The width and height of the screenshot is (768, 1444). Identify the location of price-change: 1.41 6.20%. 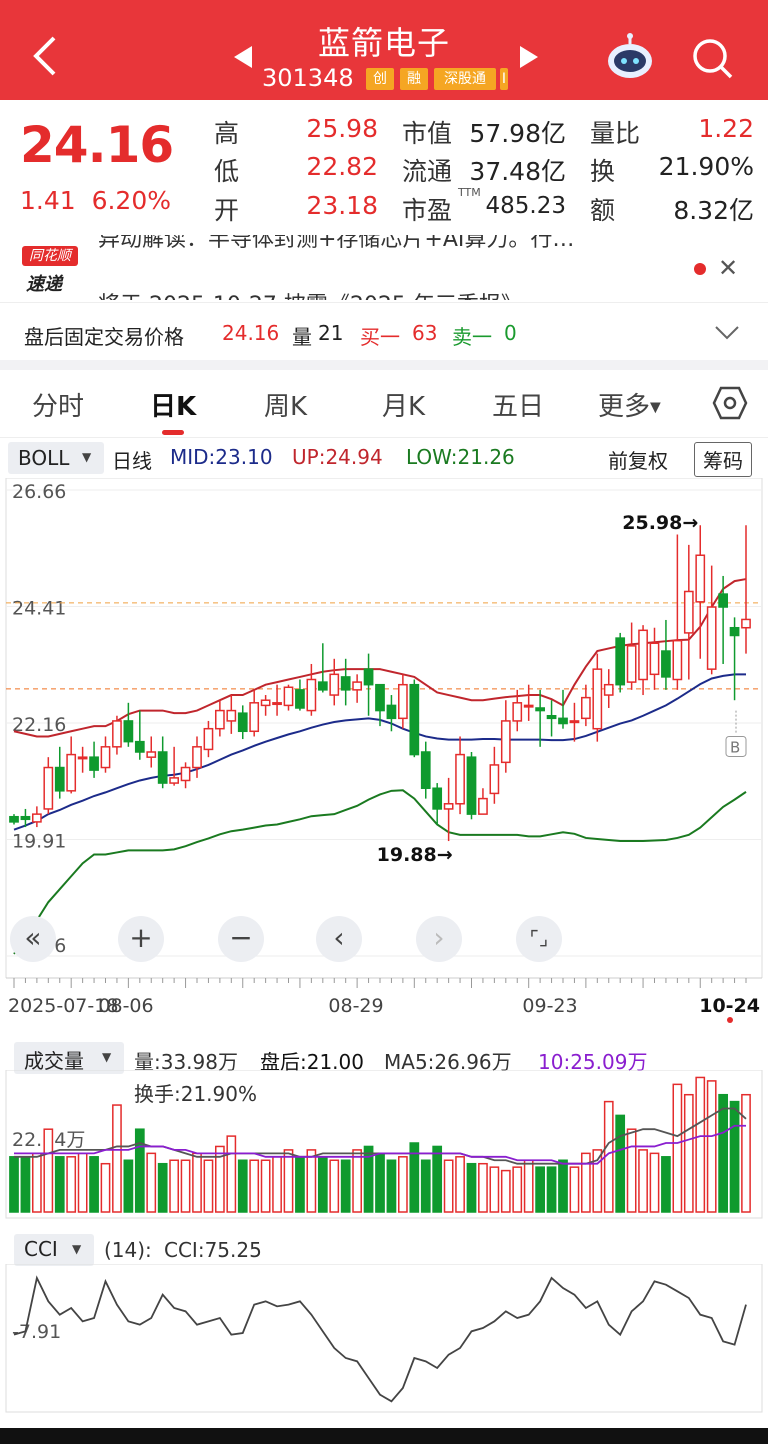
(95, 200).